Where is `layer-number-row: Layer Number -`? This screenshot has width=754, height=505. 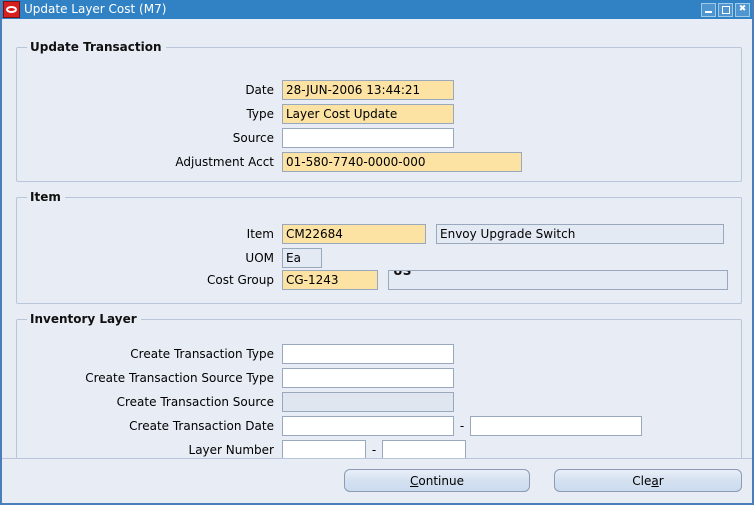
layer-number-row: Layer Number - is located at coordinates (241, 450).